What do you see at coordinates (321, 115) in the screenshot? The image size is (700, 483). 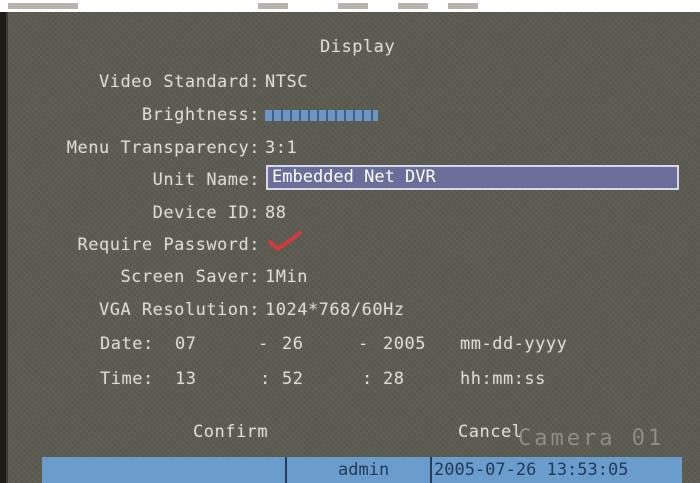 I see `brightness-slider` at bounding box center [321, 115].